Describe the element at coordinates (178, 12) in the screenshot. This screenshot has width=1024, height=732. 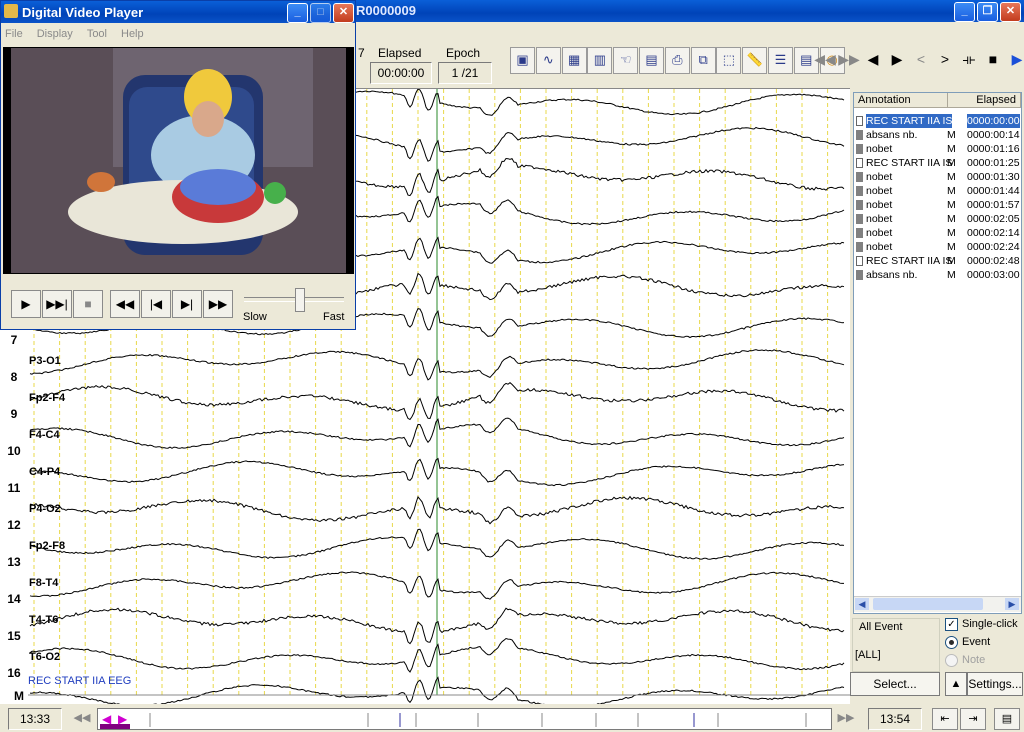
I see `video-player-title-bar: Digital Video Player _ □ ✕` at that location.